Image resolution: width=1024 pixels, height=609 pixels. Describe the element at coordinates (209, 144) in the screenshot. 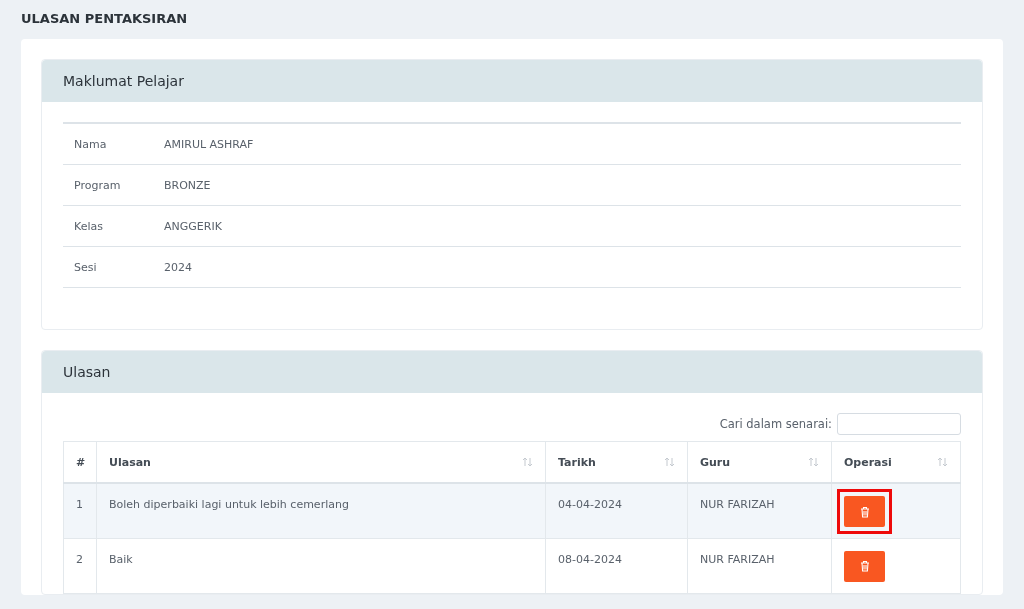

I see `field-value: AMIRUL ASHRAF` at that location.